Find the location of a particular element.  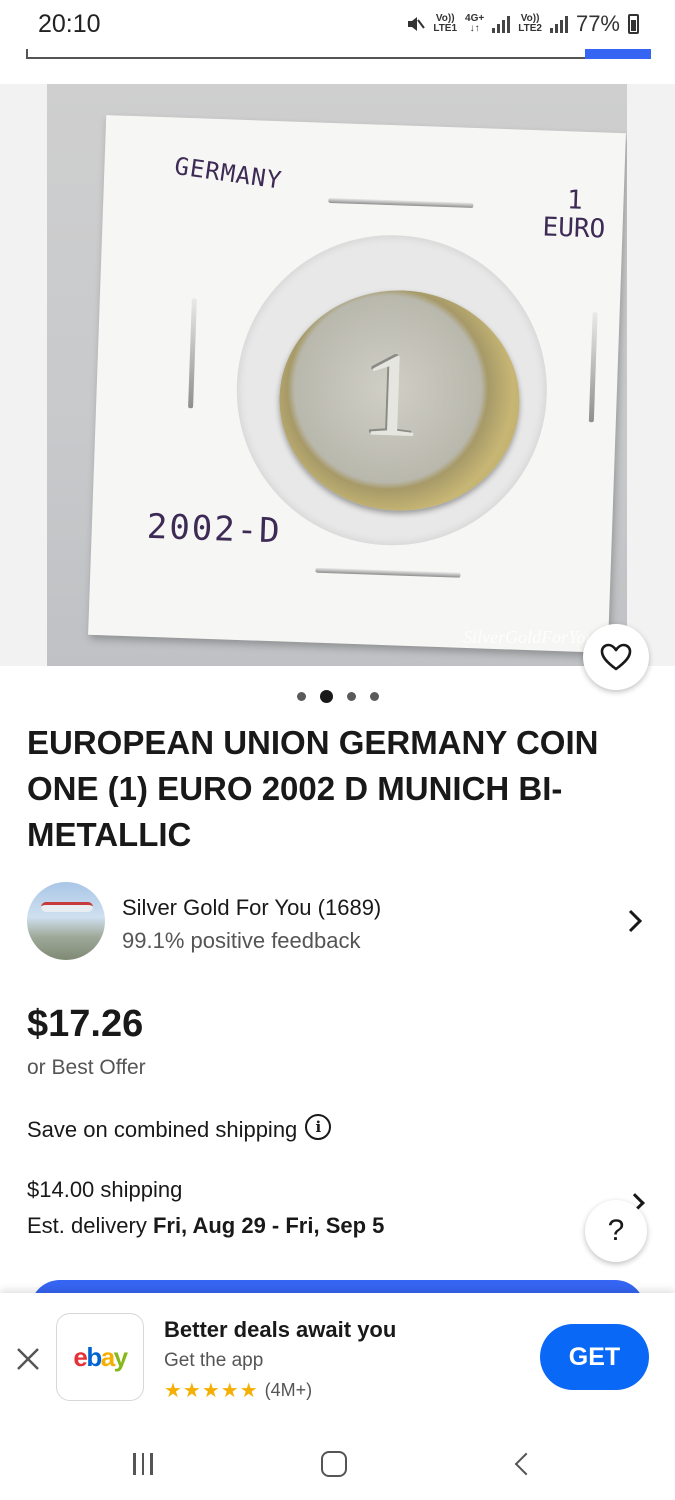

staple-right is located at coordinates (593, 367).